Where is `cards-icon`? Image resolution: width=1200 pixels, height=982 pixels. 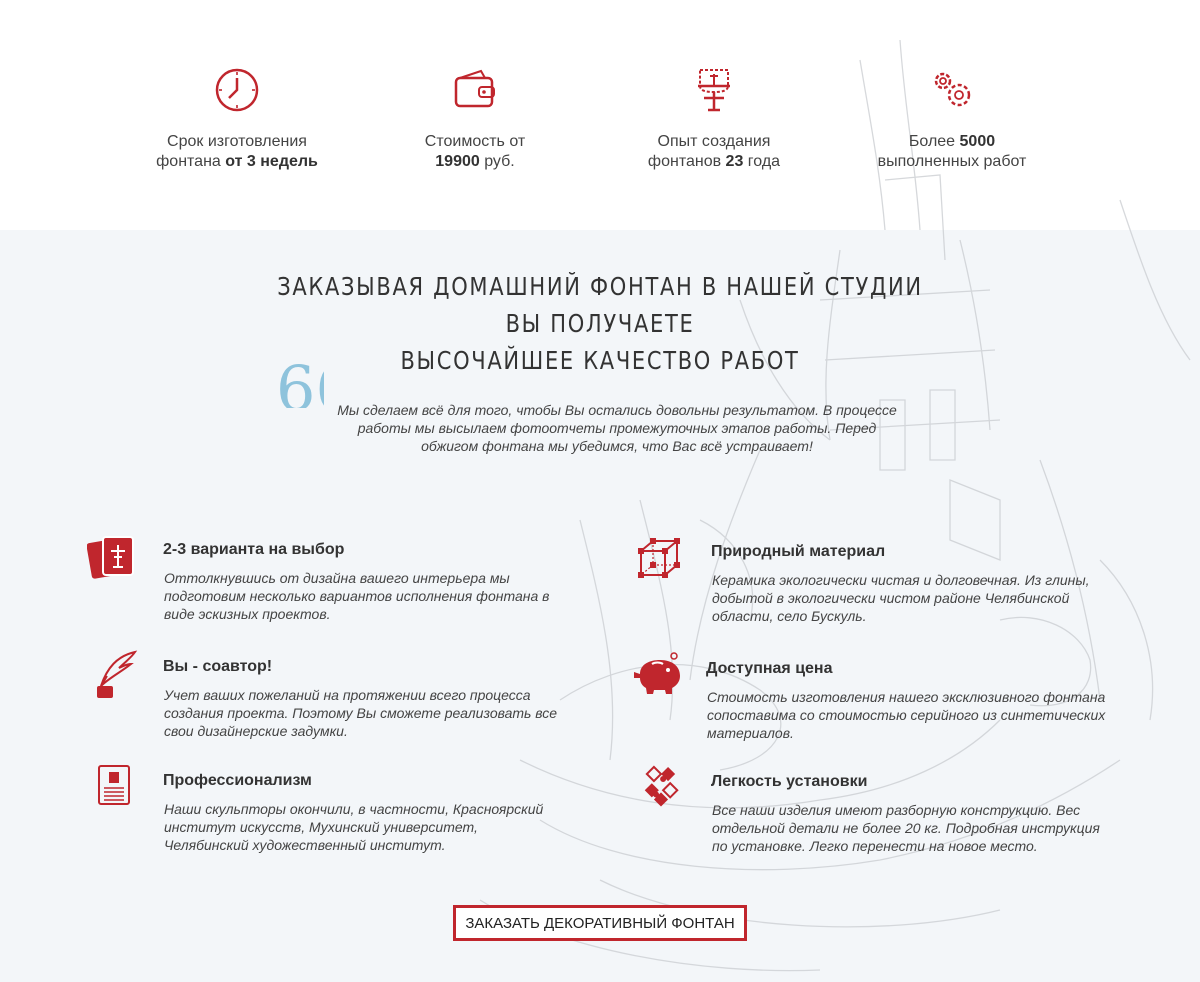 cards-icon is located at coordinates (110, 557).